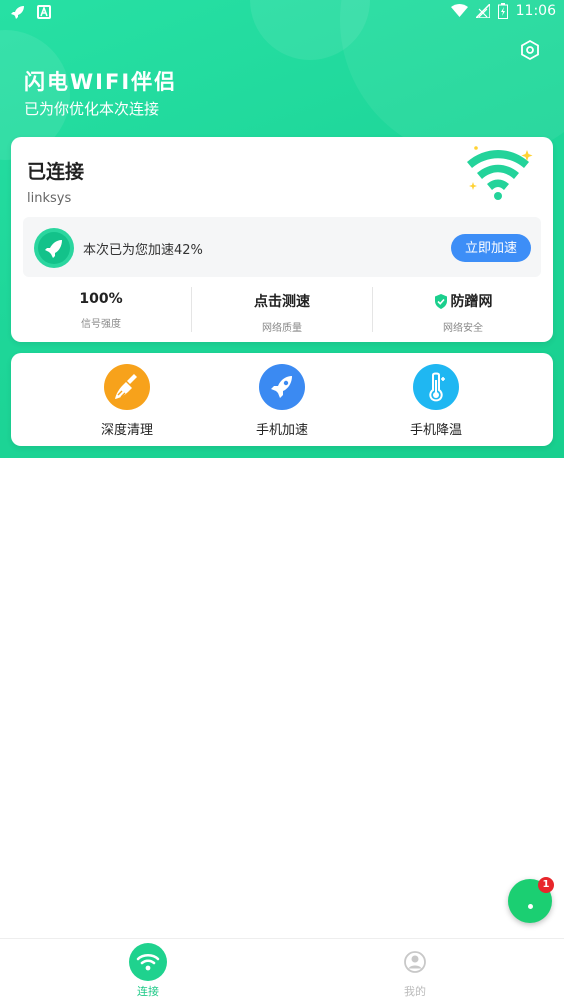 Image resolution: width=564 pixels, height=1002 pixels. I want to click on tab-label: 连接, so click(148, 991).